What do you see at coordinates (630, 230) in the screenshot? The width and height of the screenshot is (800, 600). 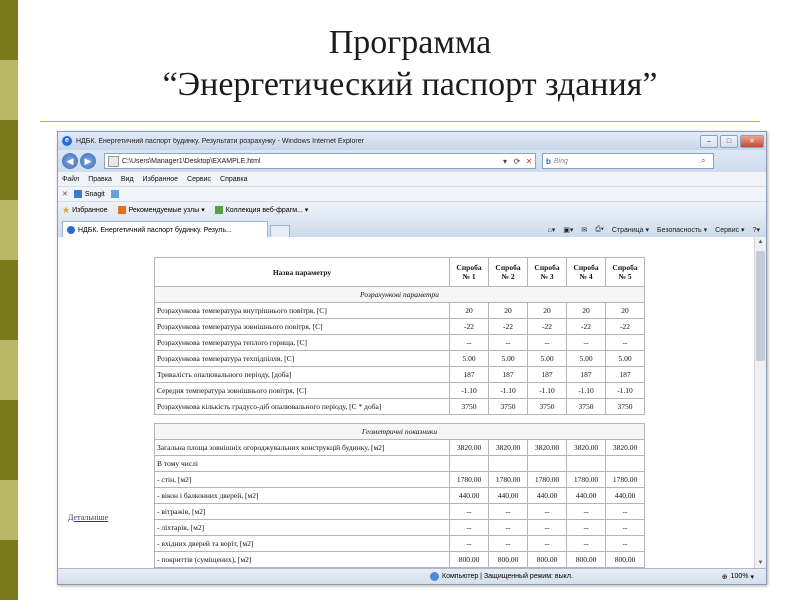 I see `cmd-page: Страница ▾` at bounding box center [630, 230].